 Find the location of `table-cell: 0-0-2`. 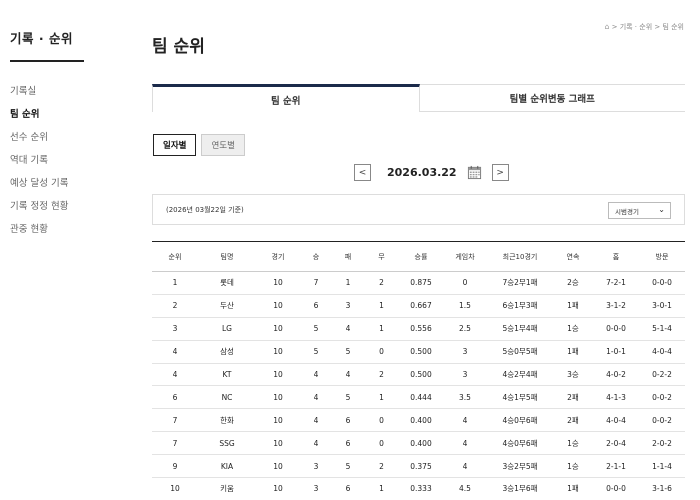

table-cell: 0-0-2 is located at coordinates (662, 397).